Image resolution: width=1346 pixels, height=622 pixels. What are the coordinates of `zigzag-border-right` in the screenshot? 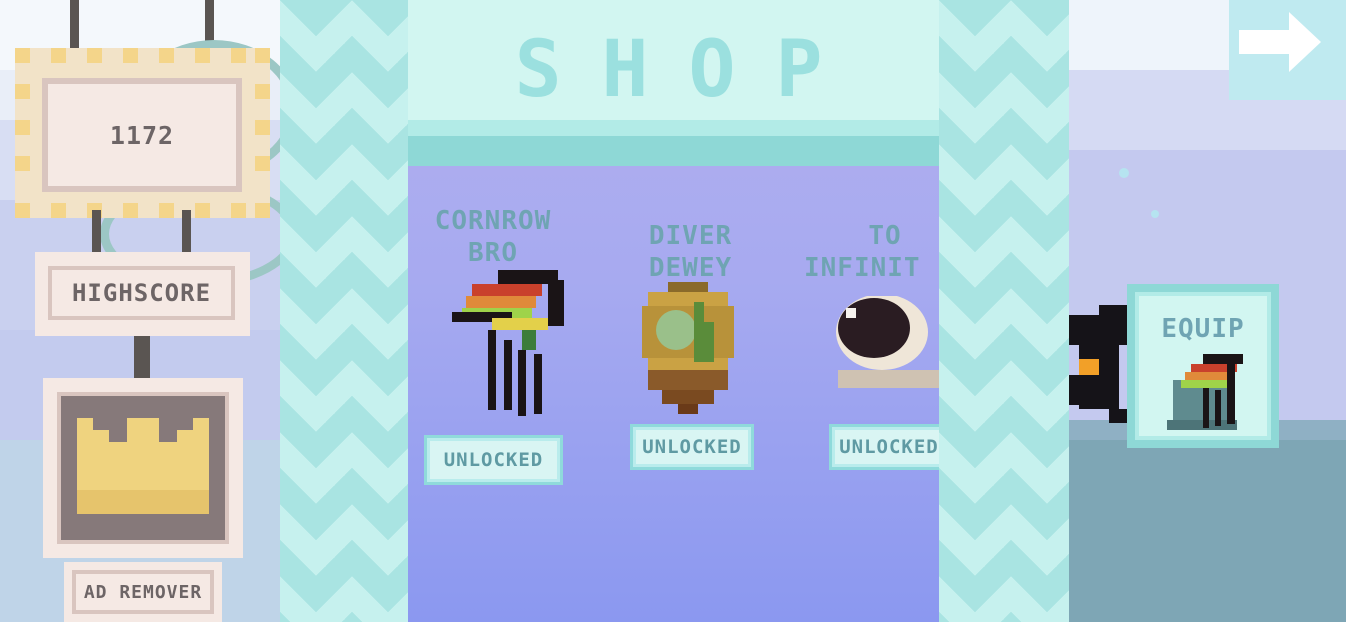 It's located at (1004, 311).